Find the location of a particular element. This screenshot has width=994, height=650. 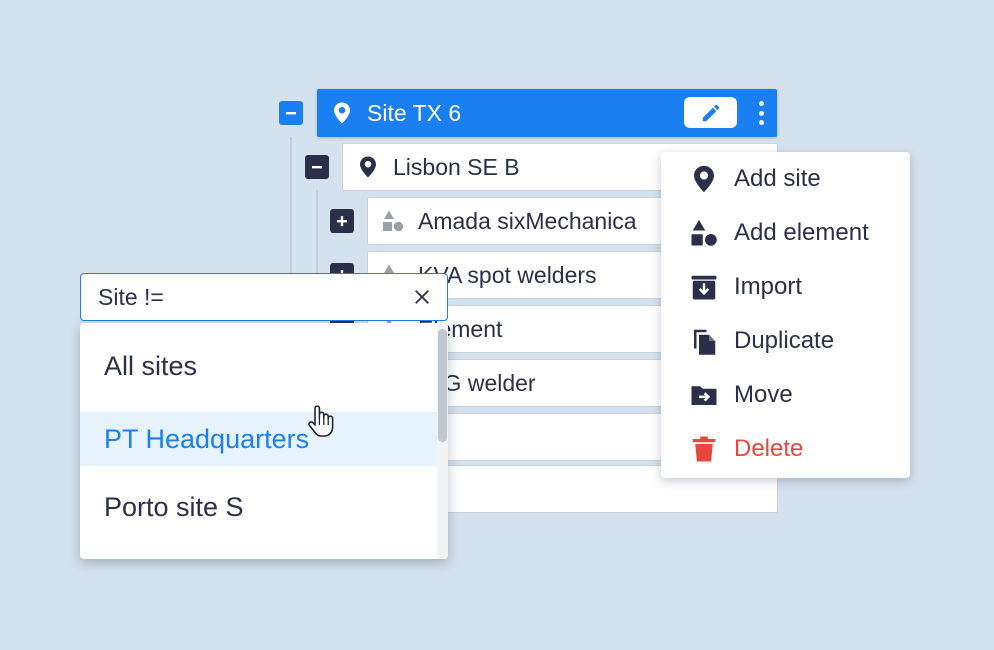

site-filter-input: Site != is located at coordinates (264, 297).